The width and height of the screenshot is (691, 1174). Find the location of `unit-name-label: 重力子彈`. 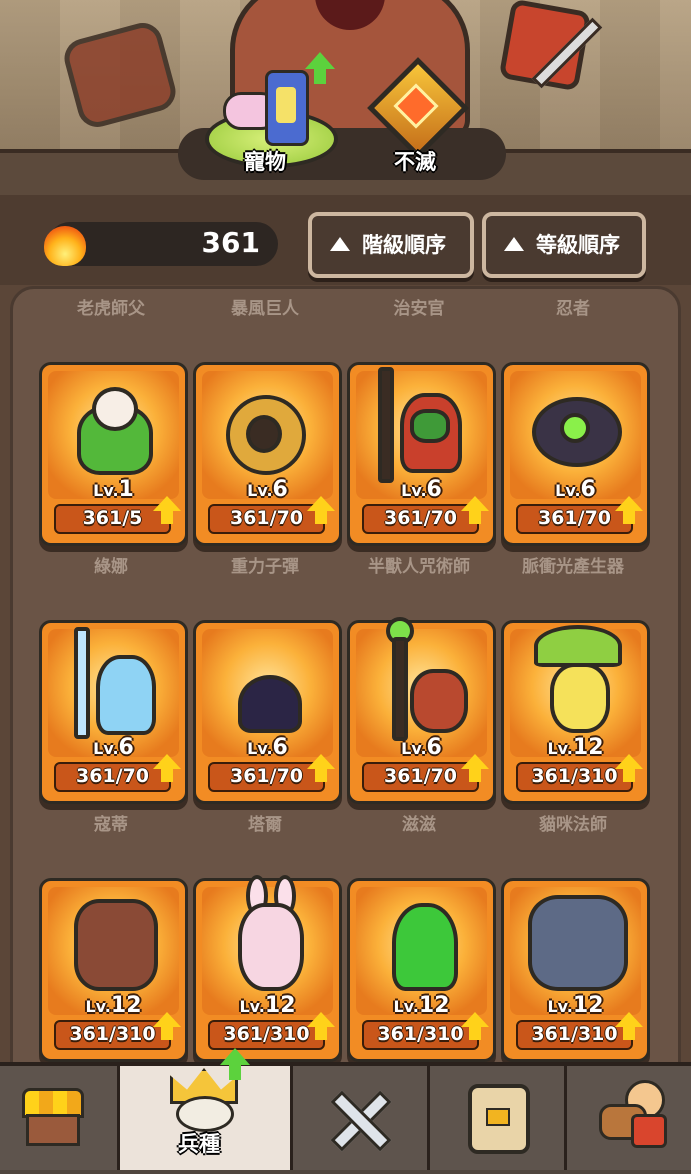

unit-name-label: 重力子彈 is located at coordinates (265, 567).